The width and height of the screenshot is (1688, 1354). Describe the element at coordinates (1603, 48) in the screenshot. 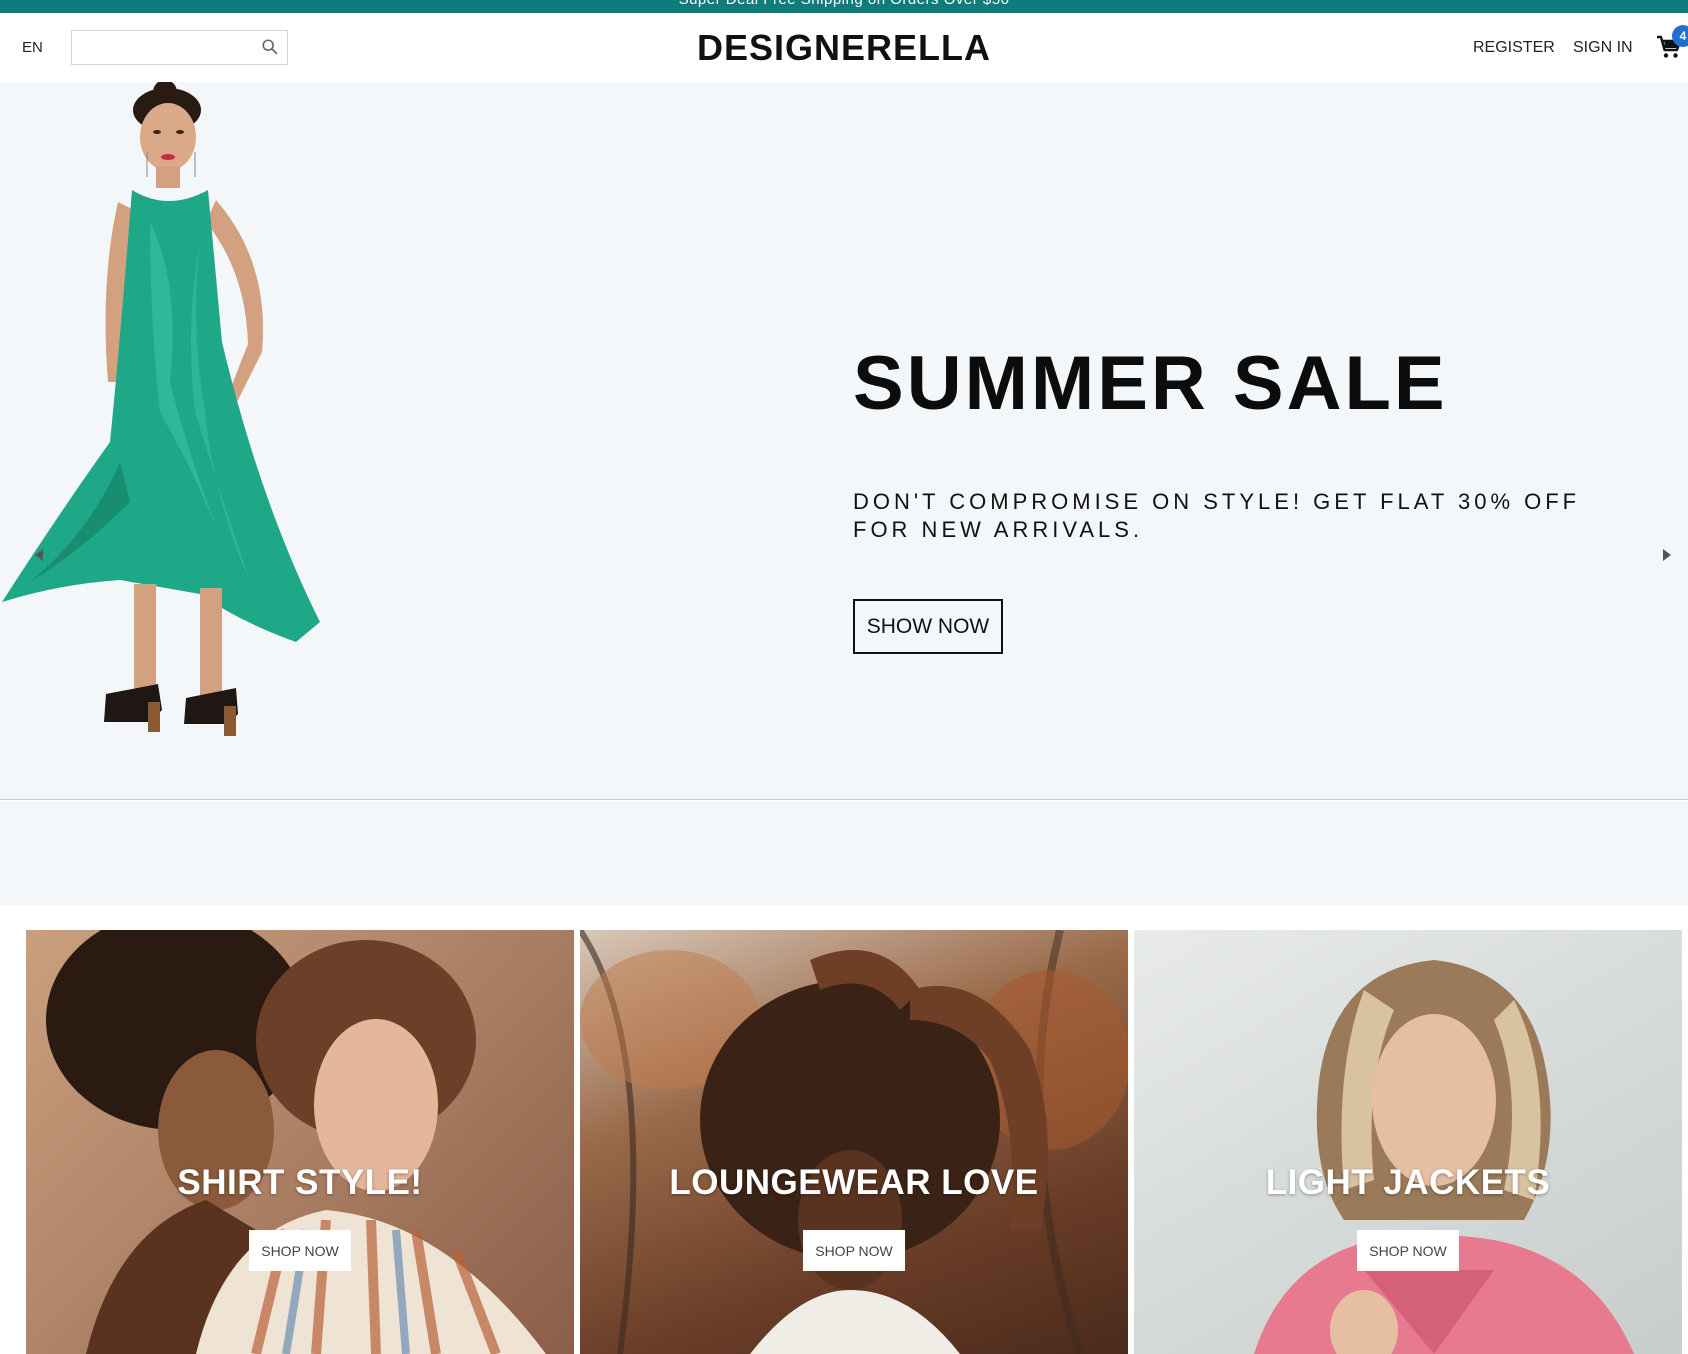

I see `signin-link: SIGN IN` at that location.